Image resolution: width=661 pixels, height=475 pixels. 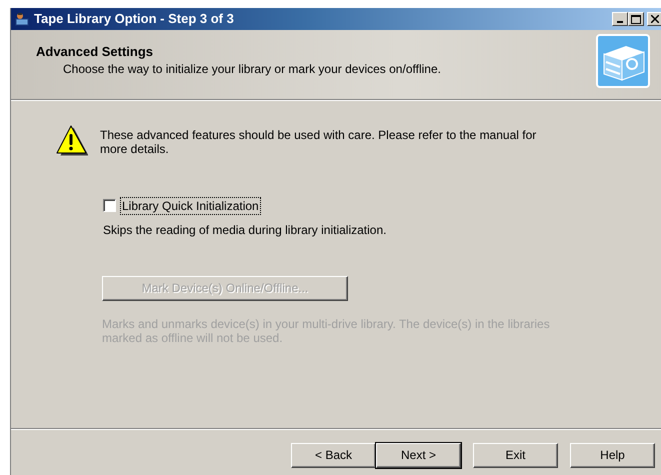 I want to click on minimize-button, so click(x=620, y=19).